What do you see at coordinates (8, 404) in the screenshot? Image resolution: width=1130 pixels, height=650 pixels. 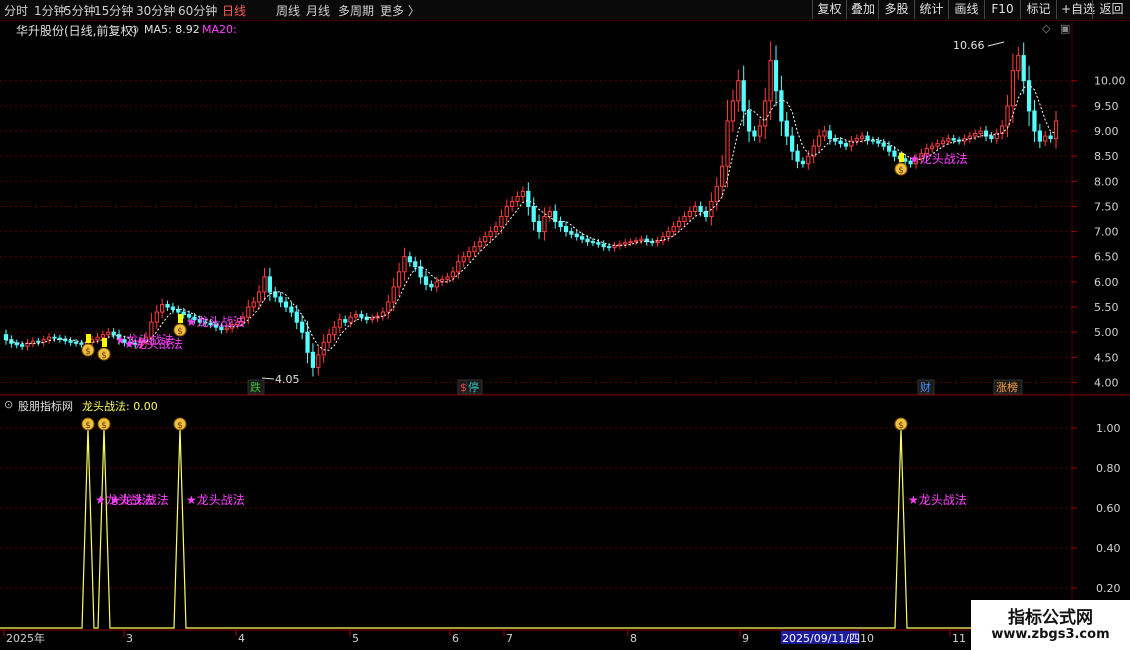 I see `indicator-collapse-icon: ⊙` at bounding box center [8, 404].